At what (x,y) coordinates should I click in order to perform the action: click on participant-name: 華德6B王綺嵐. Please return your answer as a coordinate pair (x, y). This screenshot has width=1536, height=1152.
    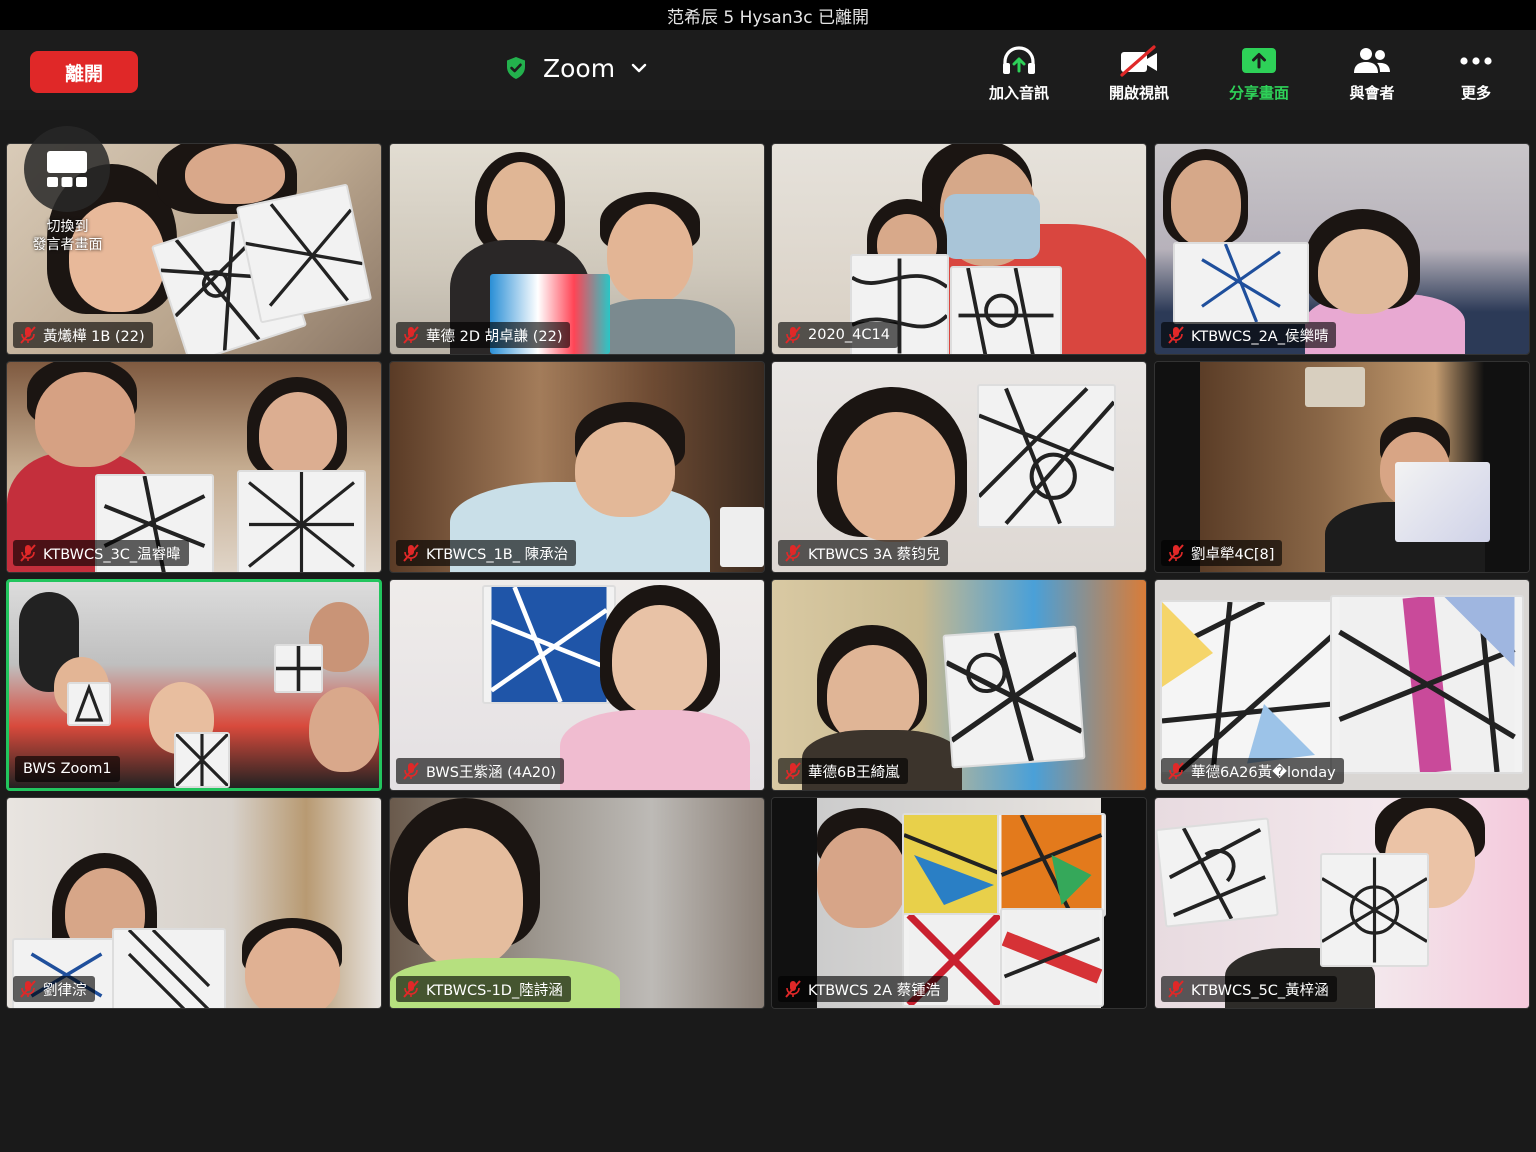
    Looking at the image, I should click on (854, 772).